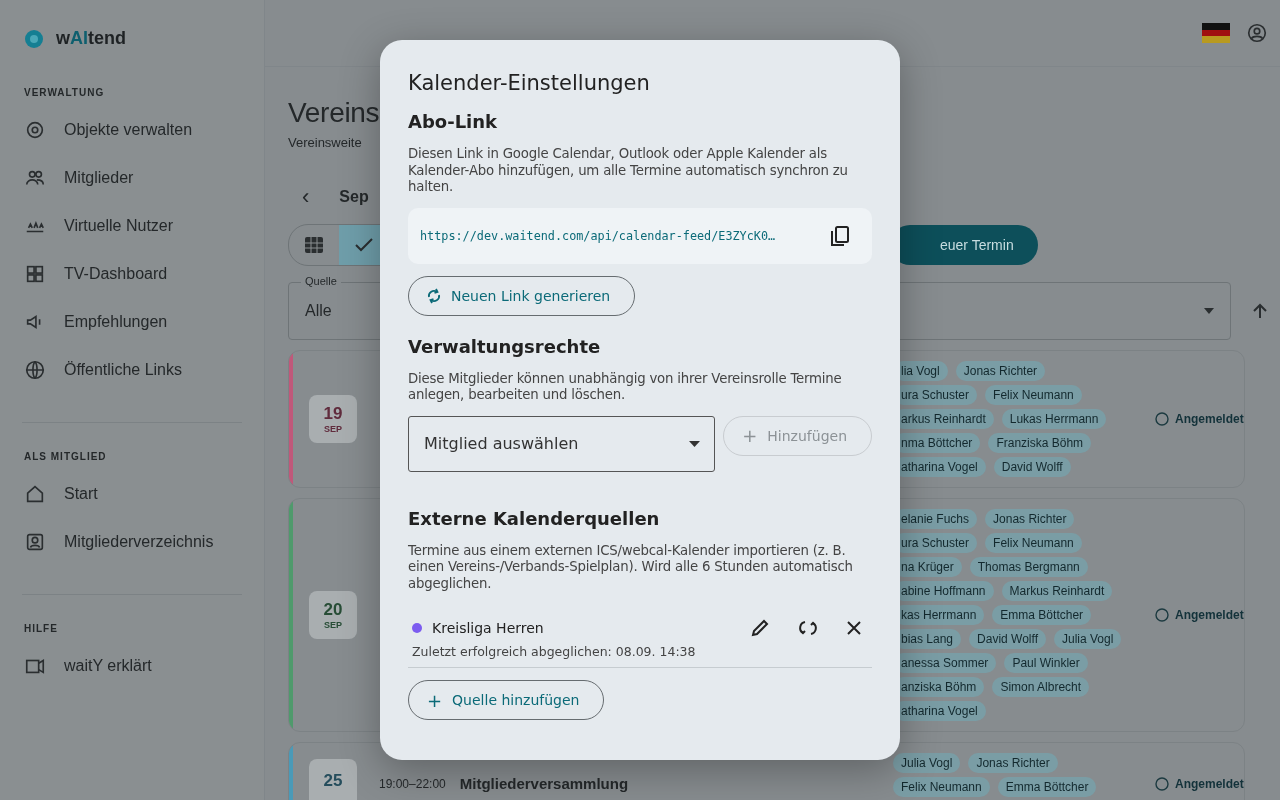  Describe the element at coordinates (505, 346) in the screenshot. I see `section-heading: Verwaltungsrechte` at that location.